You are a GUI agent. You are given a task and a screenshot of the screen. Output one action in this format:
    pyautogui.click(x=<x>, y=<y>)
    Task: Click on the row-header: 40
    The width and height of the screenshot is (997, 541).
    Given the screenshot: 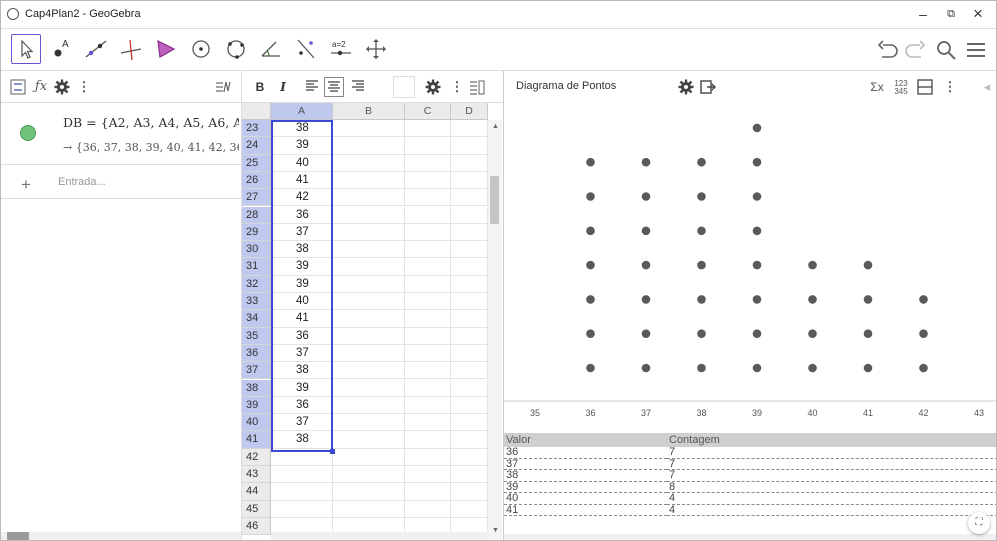 What is the action you would take?
    pyautogui.click(x=256, y=423)
    